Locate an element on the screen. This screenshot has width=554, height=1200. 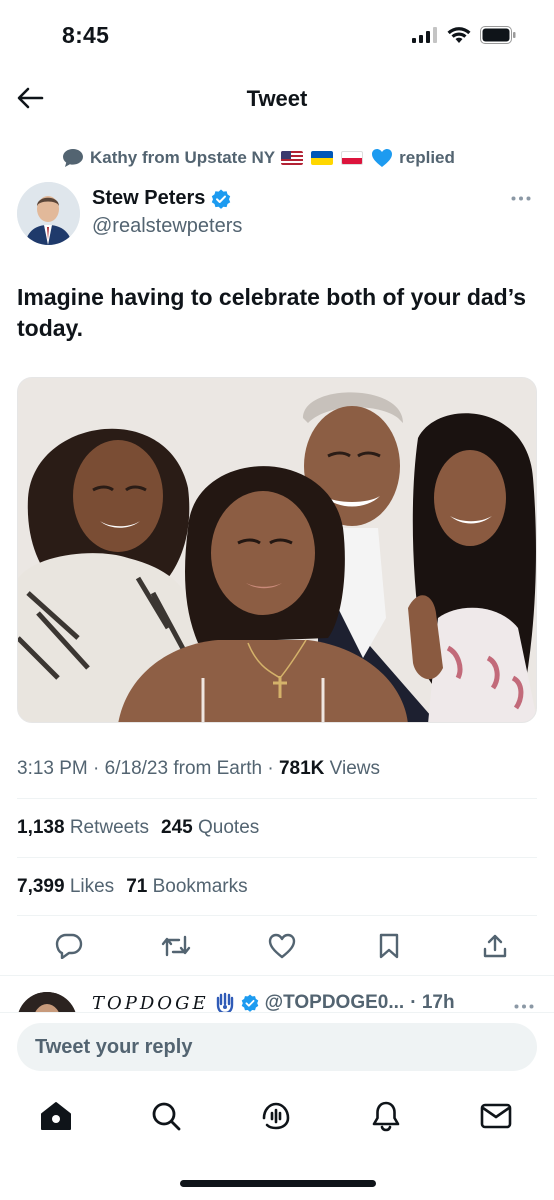
retweets-label: Retweets is located at coordinates (109, 827).